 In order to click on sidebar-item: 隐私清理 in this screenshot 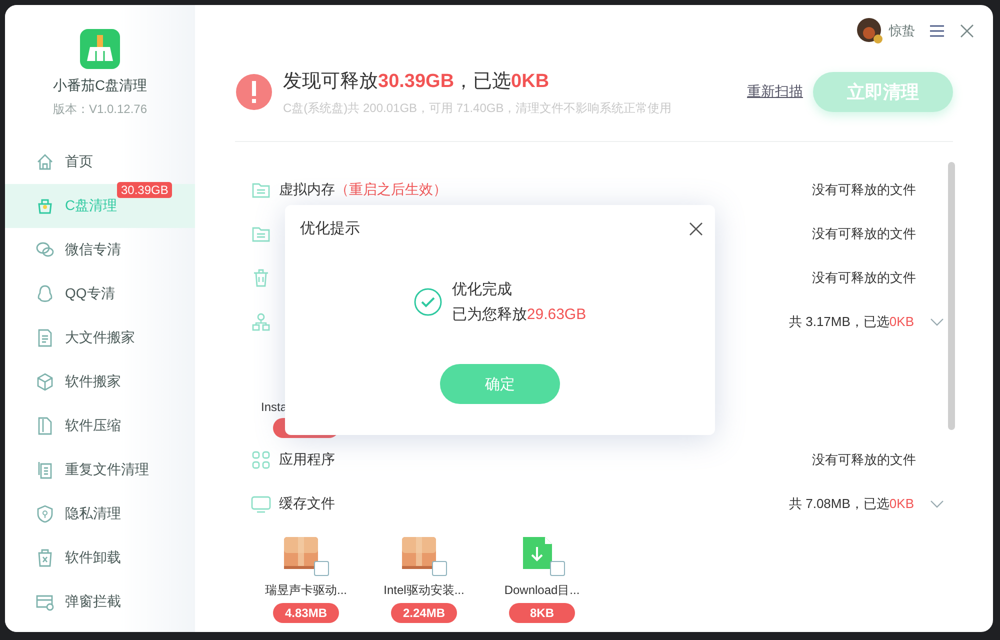, I will do `click(100, 514)`.